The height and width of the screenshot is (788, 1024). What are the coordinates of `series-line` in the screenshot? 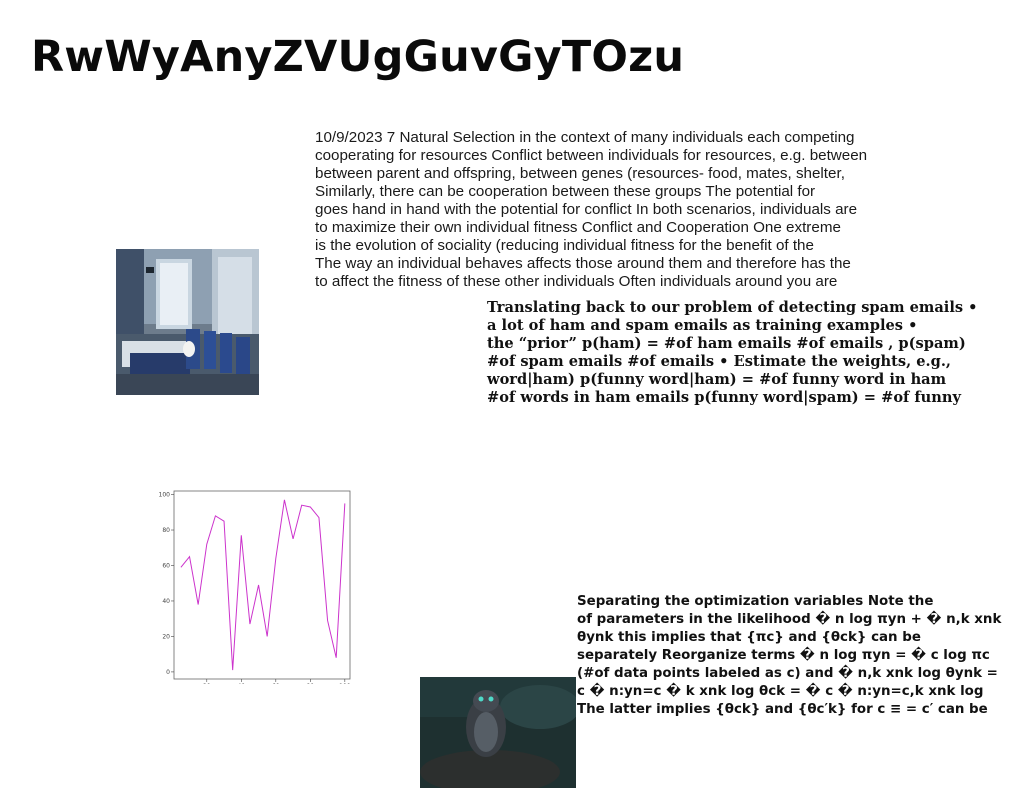 It's located at (263, 585).